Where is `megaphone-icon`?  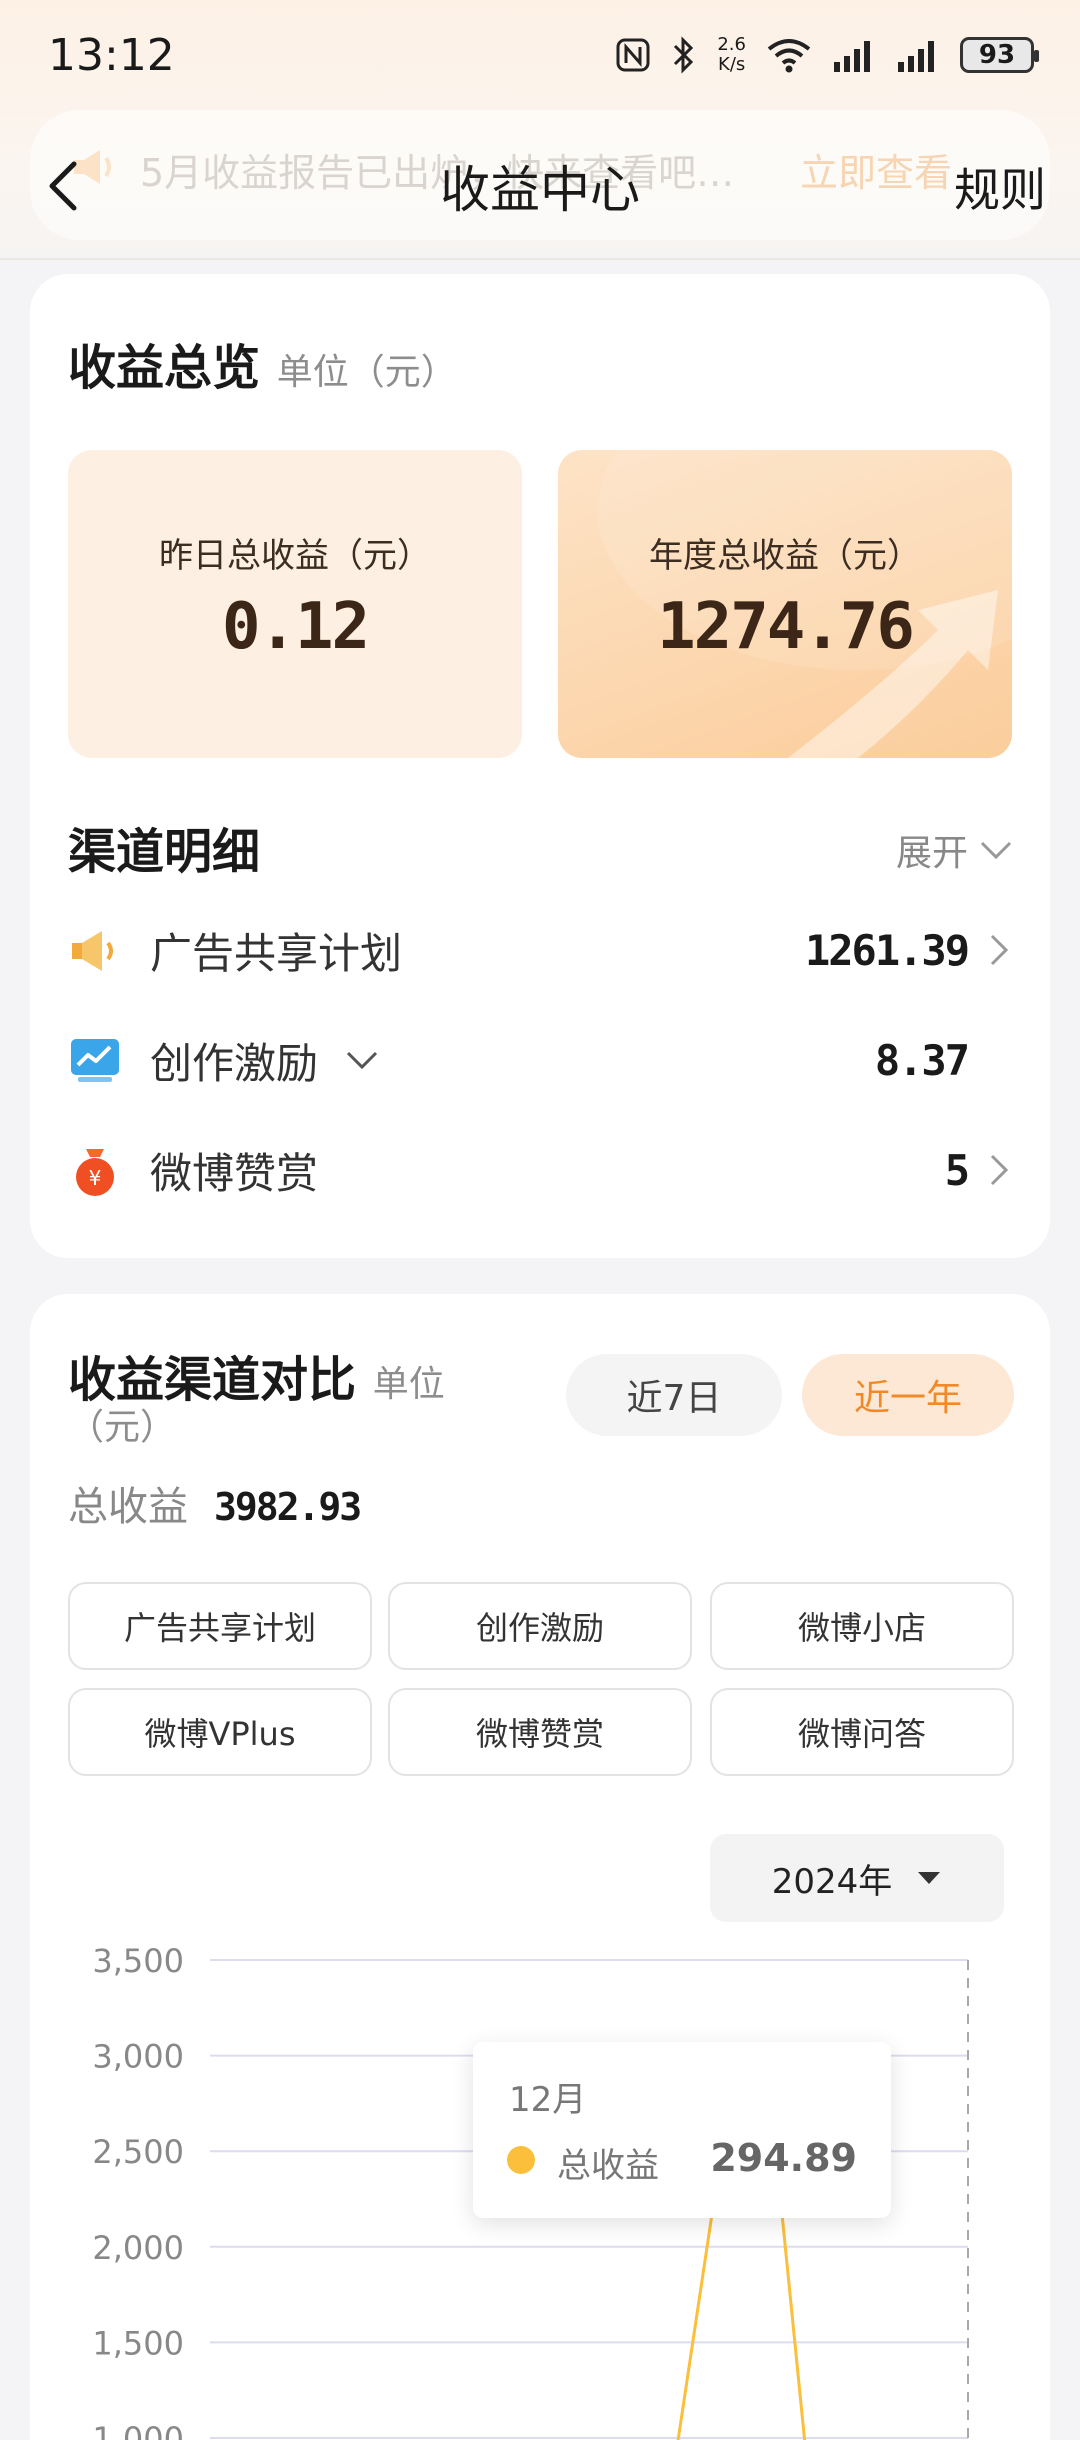 megaphone-icon is located at coordinates (92, 951).